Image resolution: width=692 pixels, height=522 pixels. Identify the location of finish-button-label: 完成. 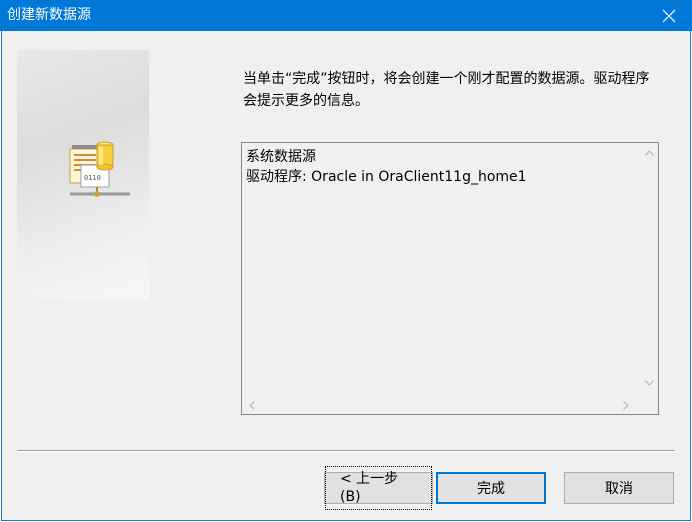
(491, 489).